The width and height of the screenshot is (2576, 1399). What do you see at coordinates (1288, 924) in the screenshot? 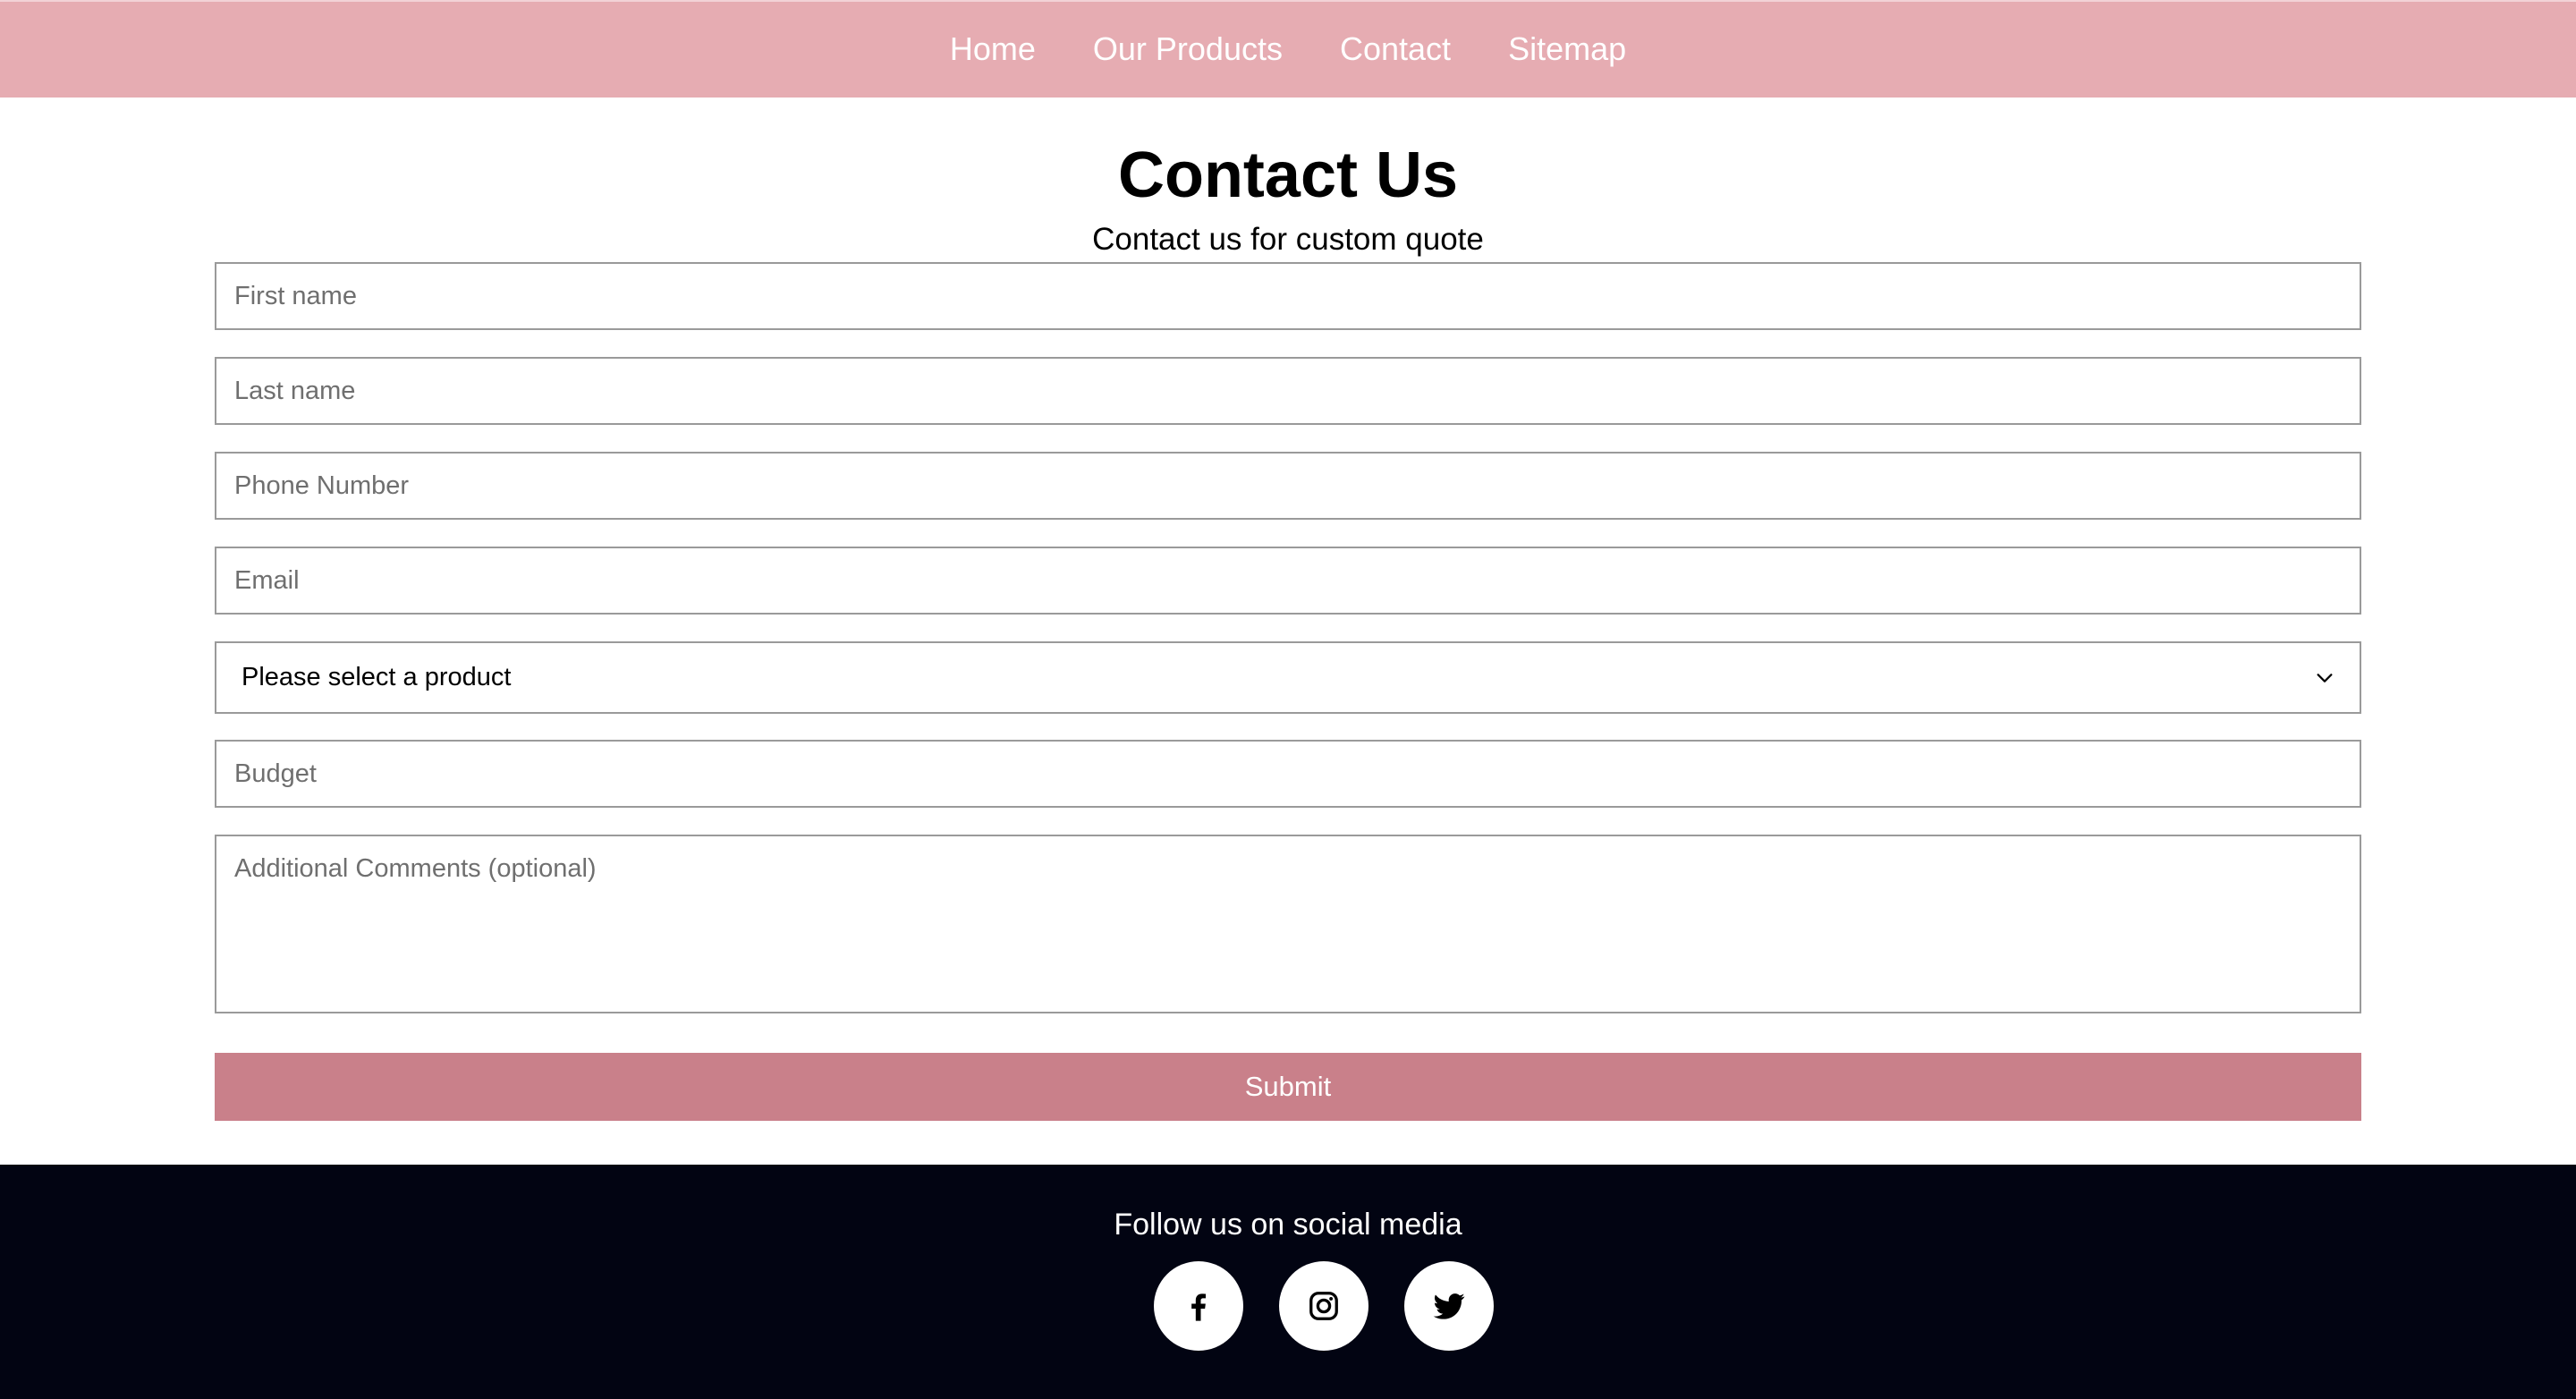
I see `additional-comments-textarea` at bounding box center [1288, 924].